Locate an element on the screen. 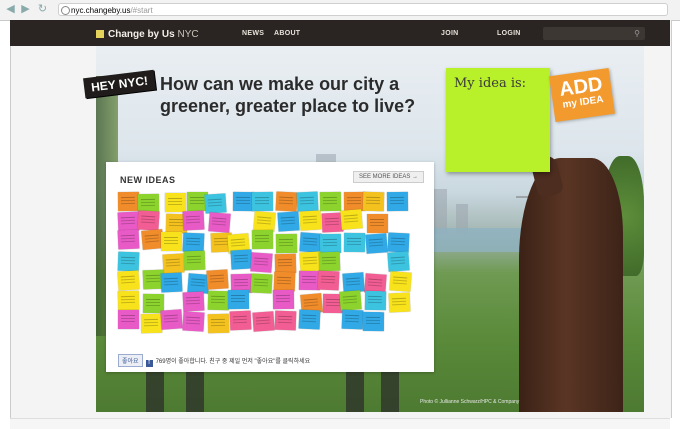  nav-login: LOGIN is located at coordinates (509, 33).